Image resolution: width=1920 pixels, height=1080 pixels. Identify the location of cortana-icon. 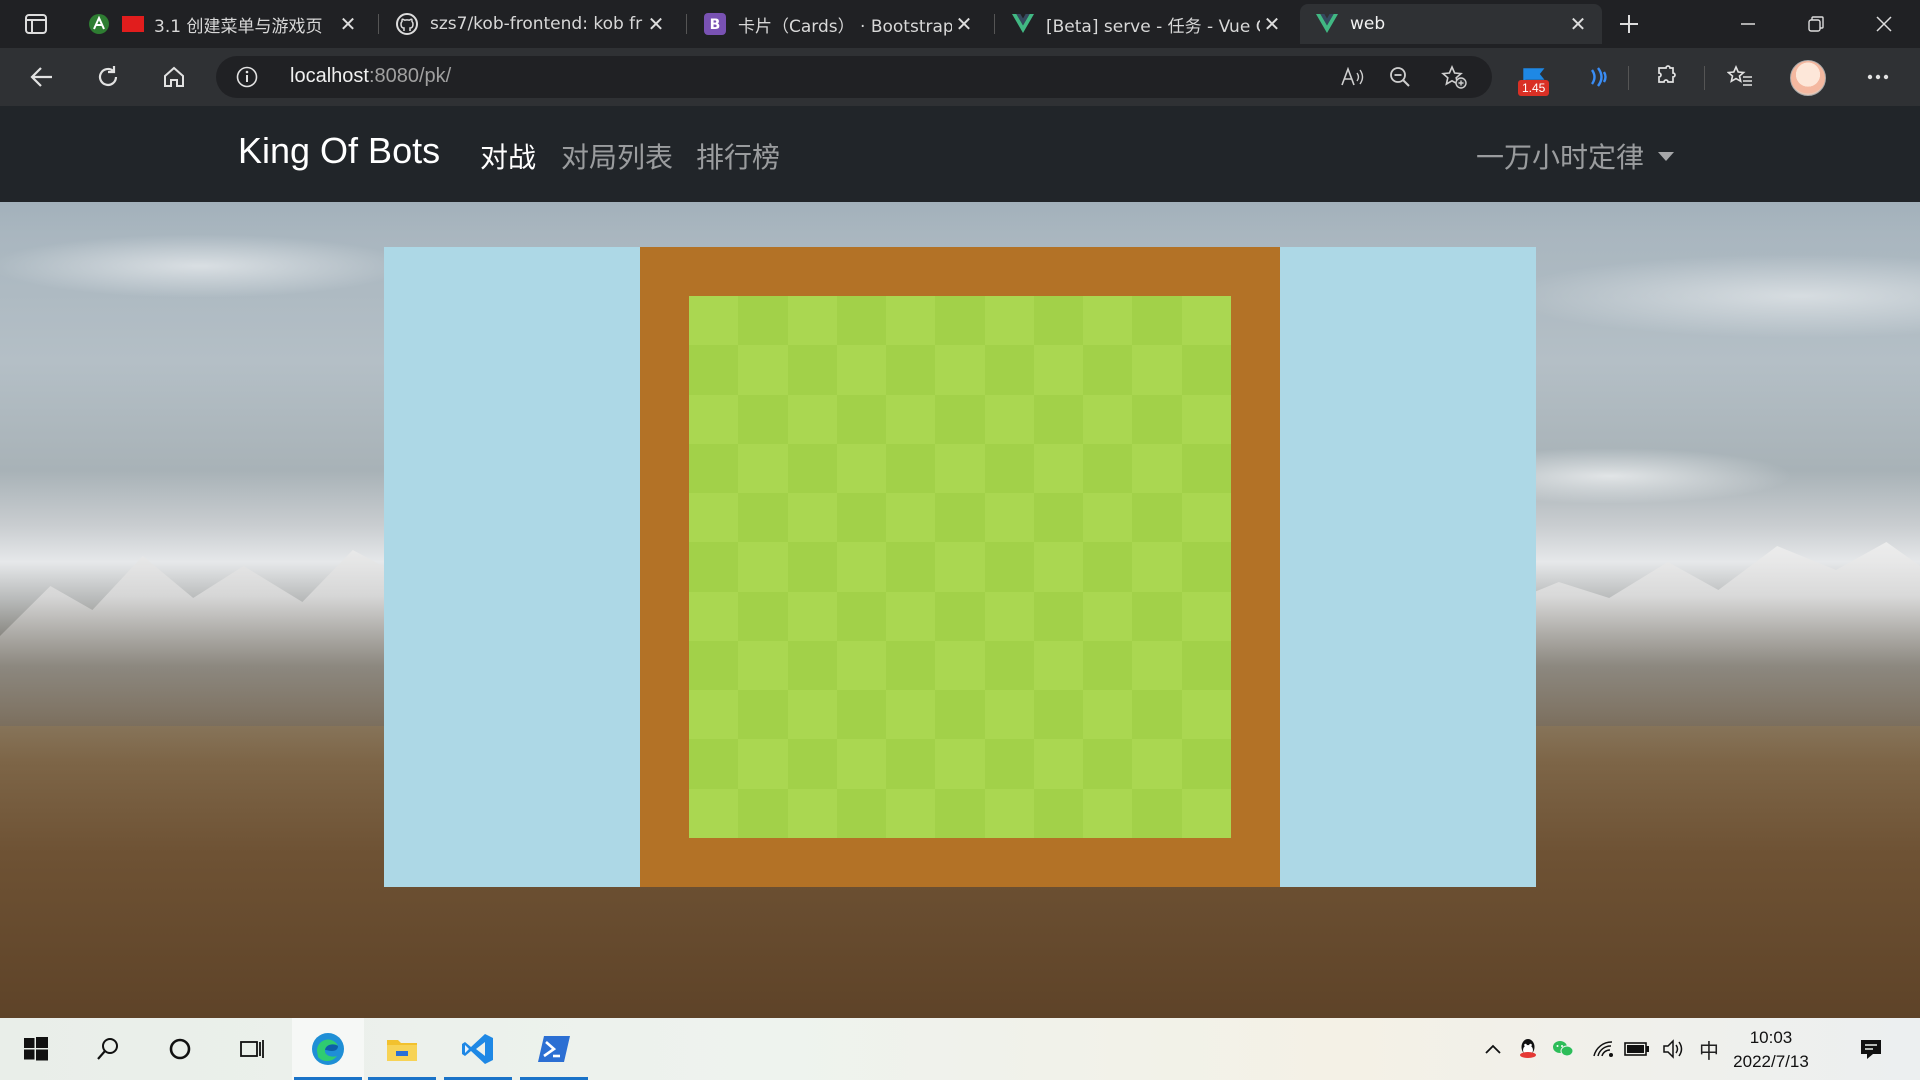
(180, 1049).